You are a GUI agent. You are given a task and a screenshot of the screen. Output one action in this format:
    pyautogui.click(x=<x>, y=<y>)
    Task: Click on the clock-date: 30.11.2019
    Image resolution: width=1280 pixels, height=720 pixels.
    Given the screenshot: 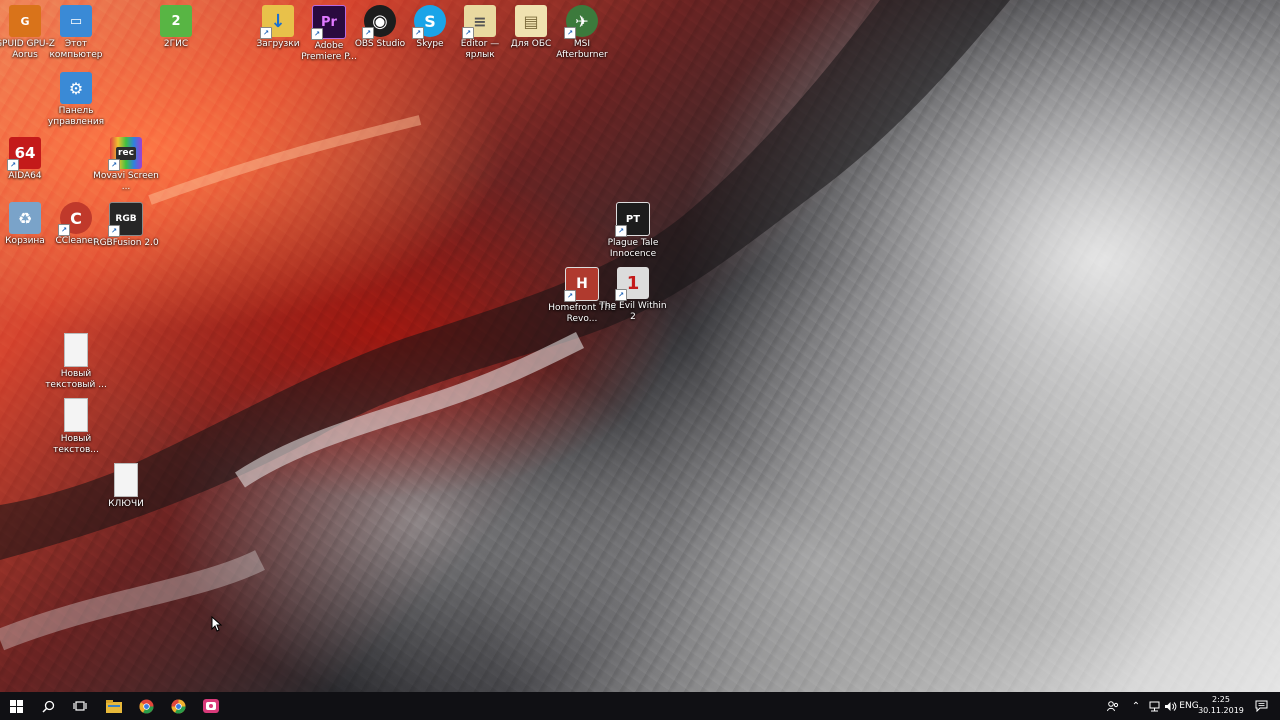 What is the action you would take?
    pyautogui.click(x=1221, y=710)
    